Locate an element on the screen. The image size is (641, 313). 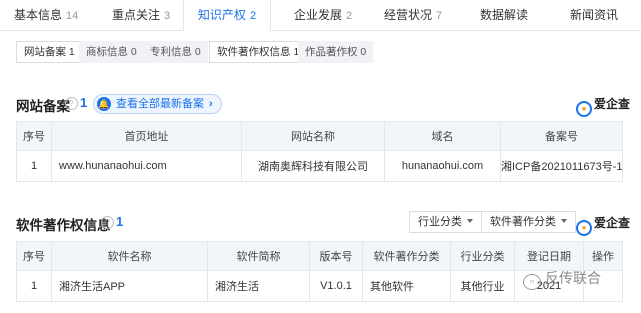
website-filing-title: 网站备案 is located at coordinates (43, 106).